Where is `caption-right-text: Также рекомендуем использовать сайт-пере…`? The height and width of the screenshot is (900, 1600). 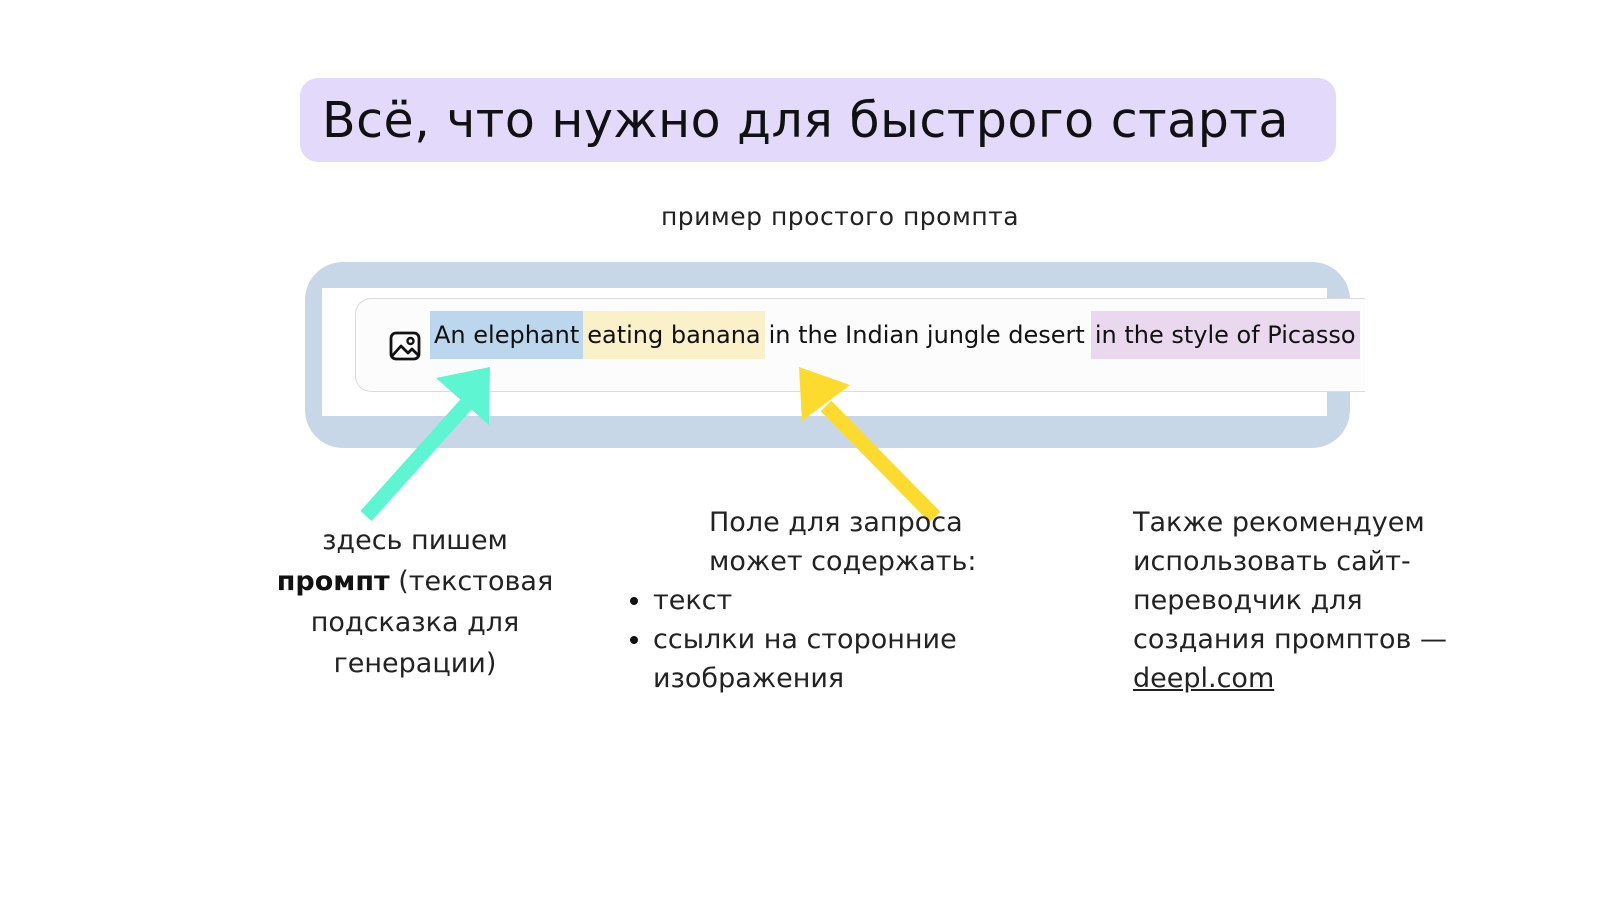 caption-right-text: Также рекомендуем использовать сайт-пере… is located at coordinates (1290, 581).